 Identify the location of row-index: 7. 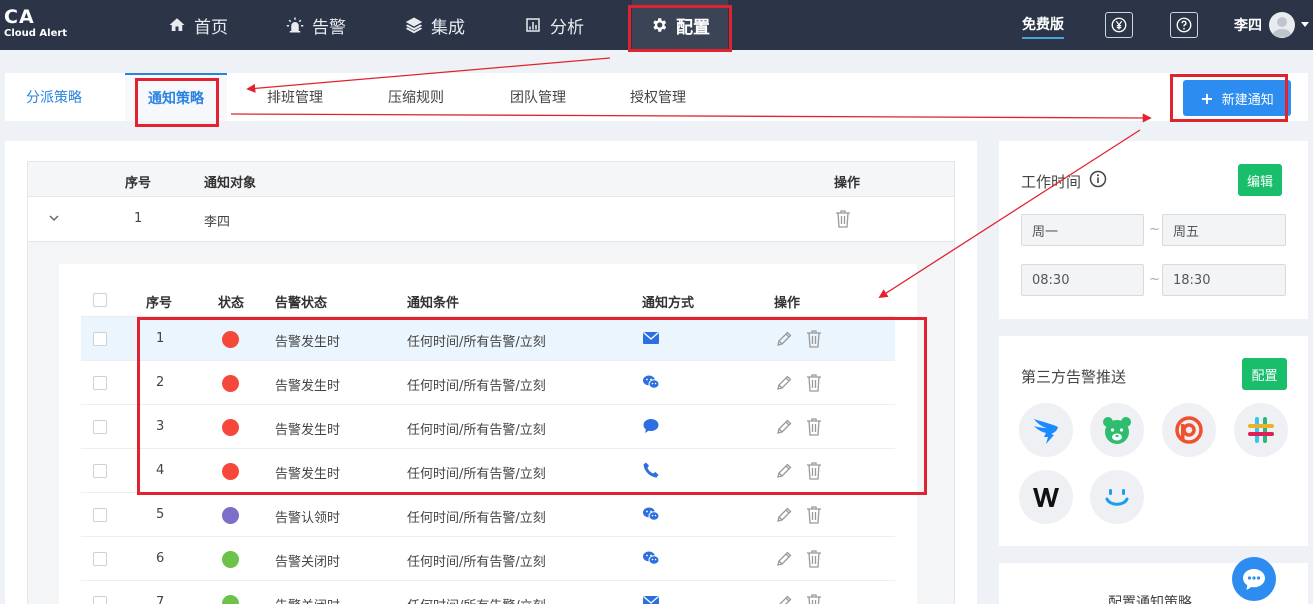
(160, 599).